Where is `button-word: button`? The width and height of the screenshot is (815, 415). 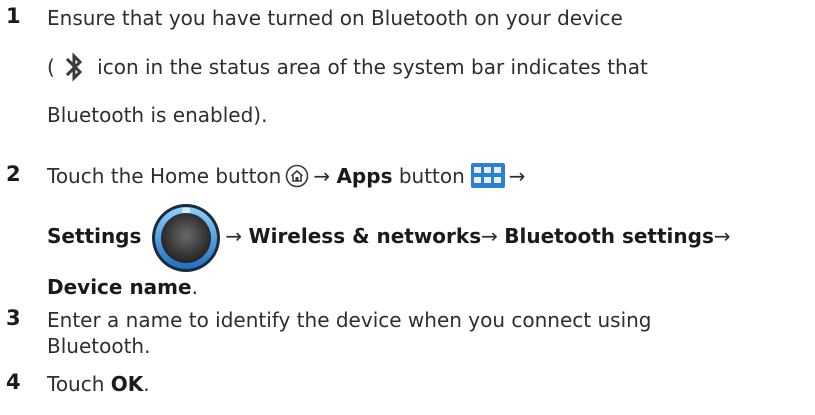 button-word: button is located at coordinates (431, 176).